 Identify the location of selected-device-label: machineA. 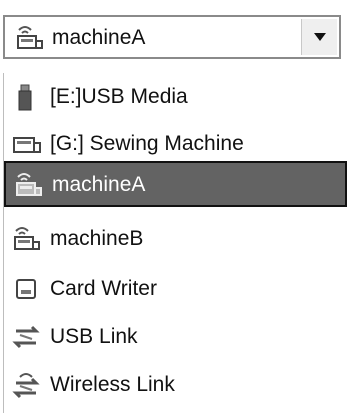
(99, 37).